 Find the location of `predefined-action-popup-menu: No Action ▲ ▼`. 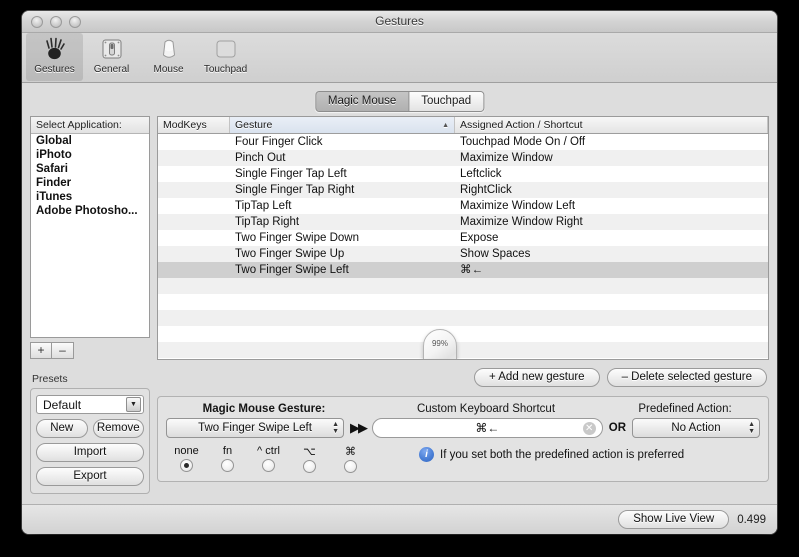

predefined-action-popup-menu: No Action ▲ ▼ is located at coordinates (696, 428).